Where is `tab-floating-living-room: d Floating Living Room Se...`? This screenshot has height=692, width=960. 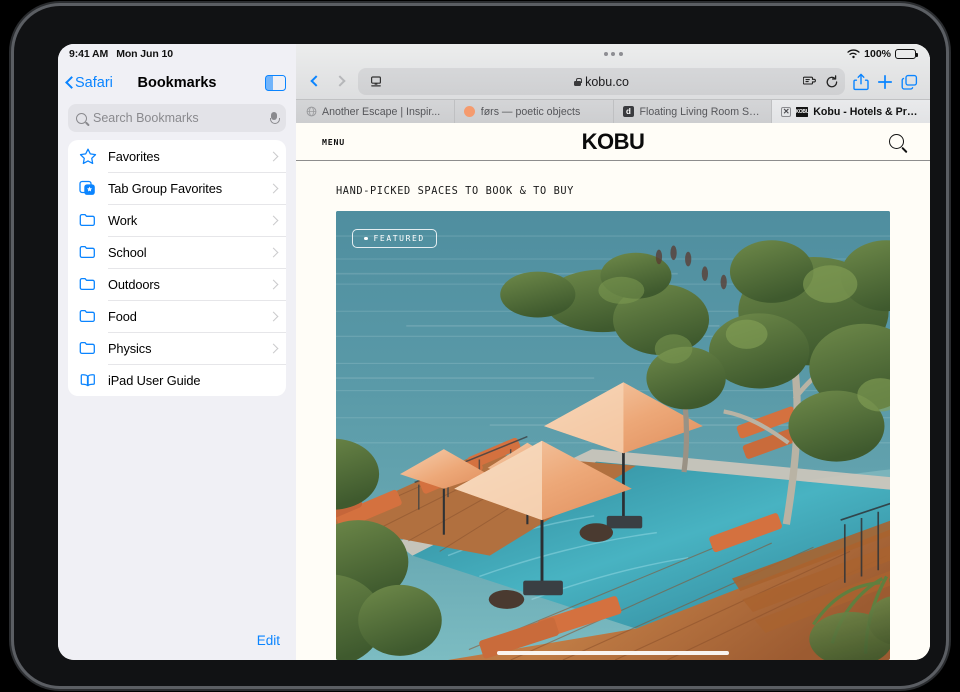
tab-floating-living-room: d Floating Living Room Se... is located at coordinates (693, 111).